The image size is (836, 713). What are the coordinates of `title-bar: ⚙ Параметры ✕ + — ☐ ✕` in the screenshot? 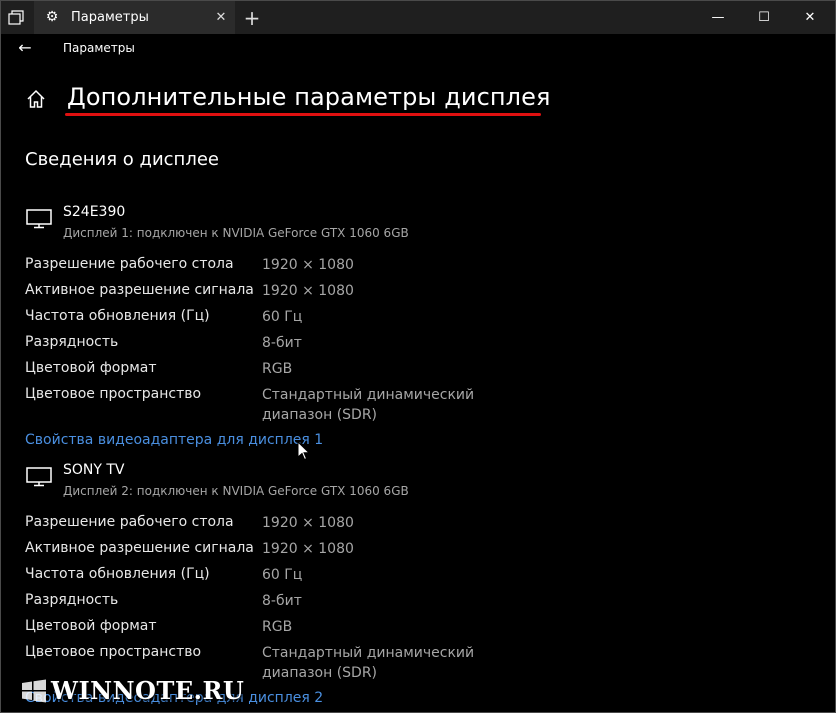 It's located at (418, 17).